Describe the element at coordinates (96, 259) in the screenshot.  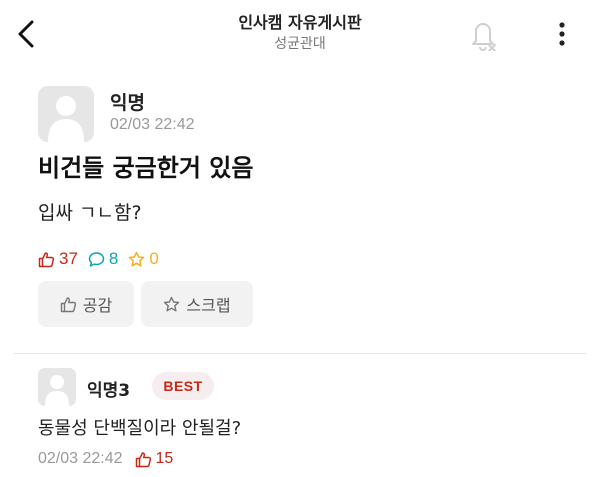
I see `speech-bubble-icon` at that location.